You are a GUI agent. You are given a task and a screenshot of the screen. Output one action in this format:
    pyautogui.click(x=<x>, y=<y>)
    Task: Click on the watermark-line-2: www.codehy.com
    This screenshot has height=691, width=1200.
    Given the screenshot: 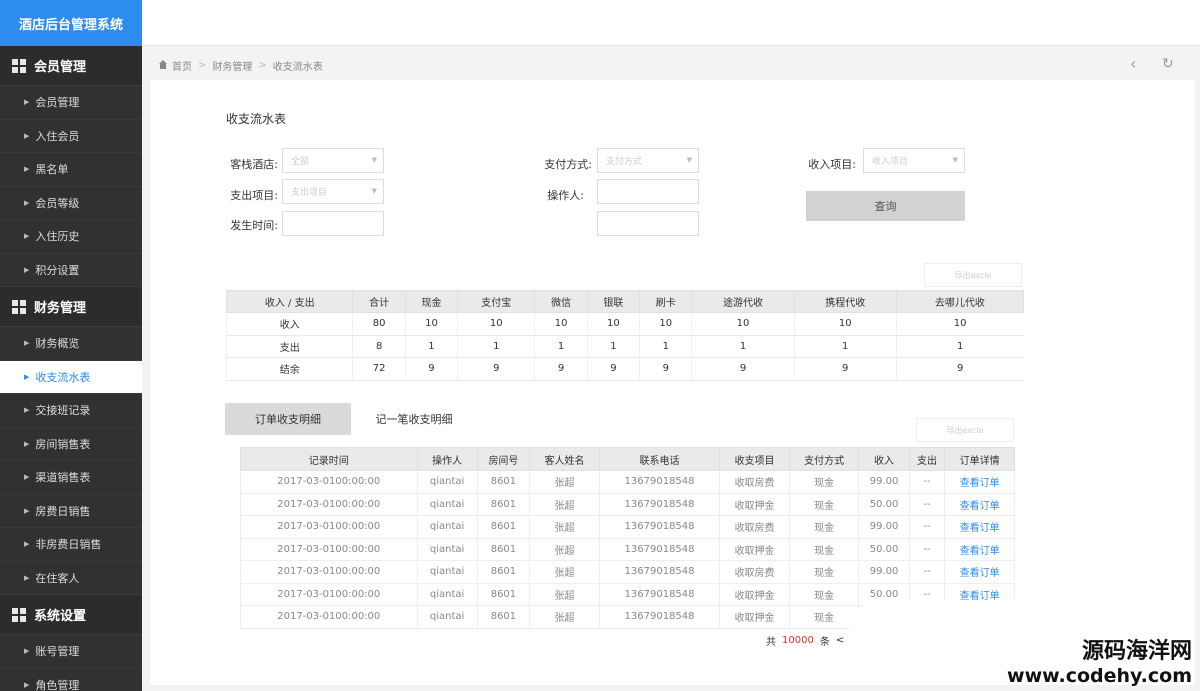 What is the action you would take?
    pyautogui.click(x=1099, y=676)
    